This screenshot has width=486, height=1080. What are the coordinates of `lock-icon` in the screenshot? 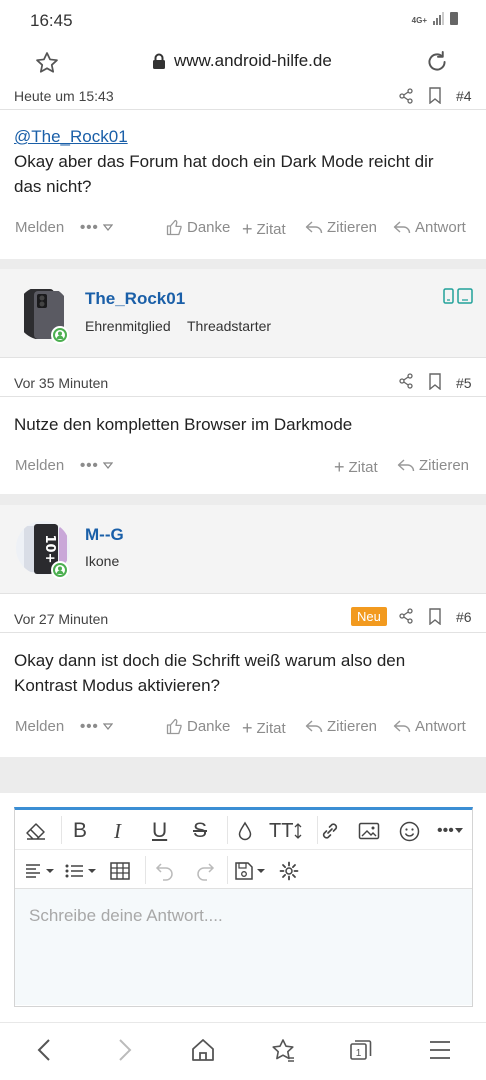 It's located at (159, 61).